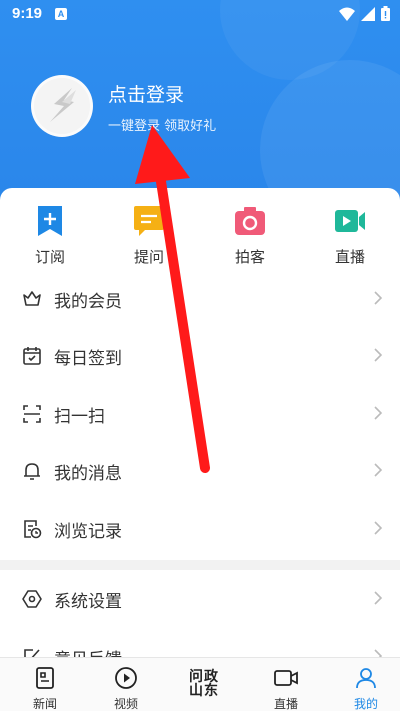 This screenshot has width=400, height=711. I want to click on tab-profile: 我的, so click(363, 684).